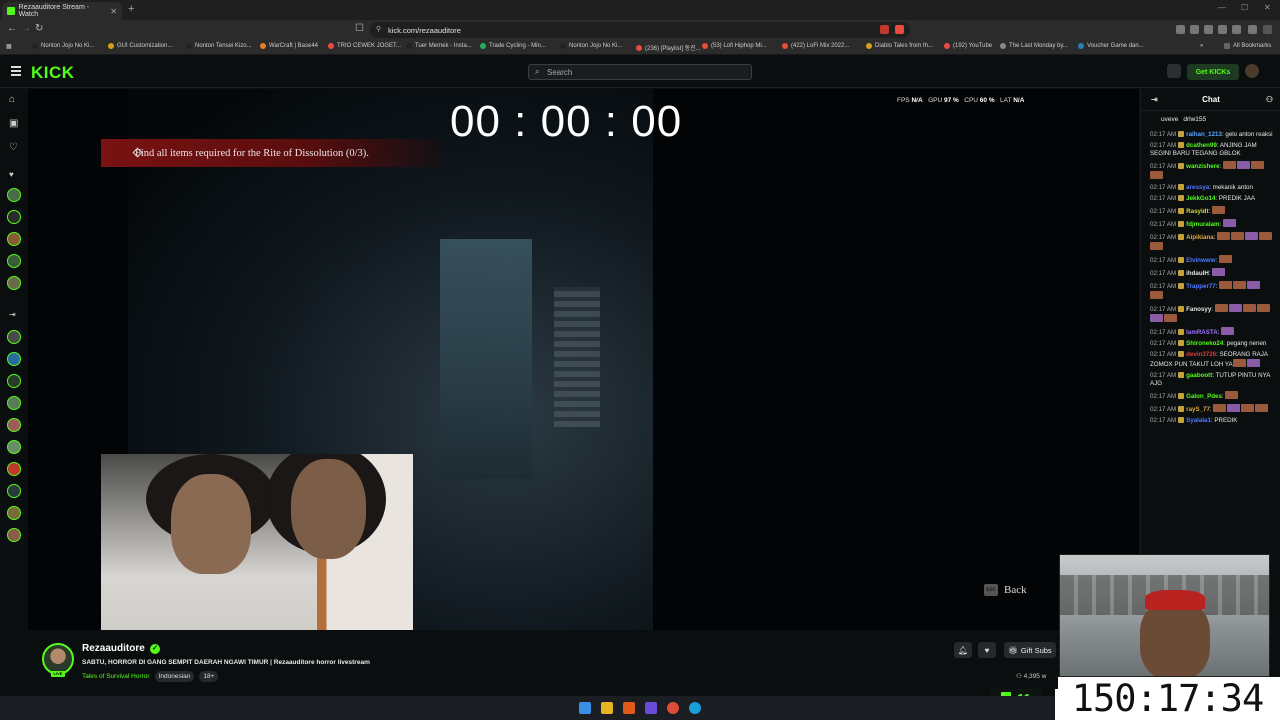 This screenshot has height=720, width=1280. I want to click on back-button: ESC Back, so click(1005, 590).